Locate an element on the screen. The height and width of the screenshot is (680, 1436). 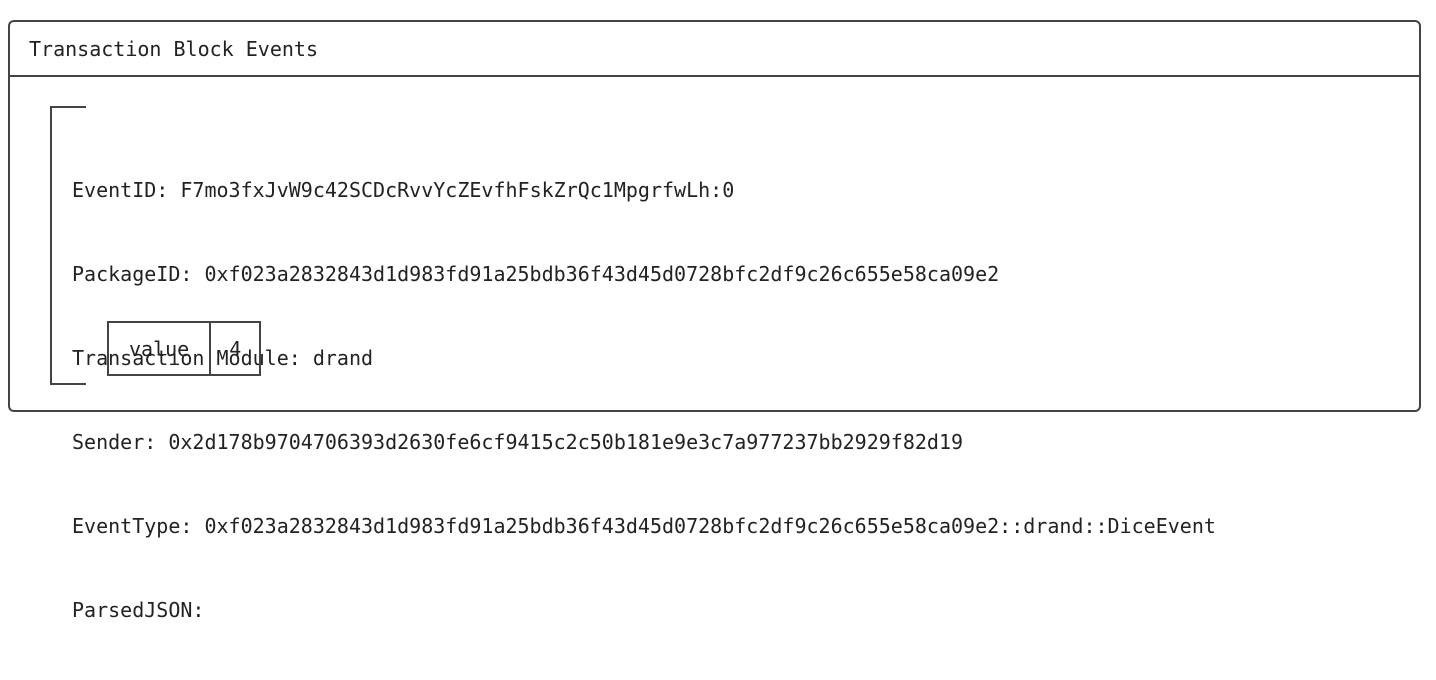
event-type-label: EventType: is located at coordinates (138, 526).